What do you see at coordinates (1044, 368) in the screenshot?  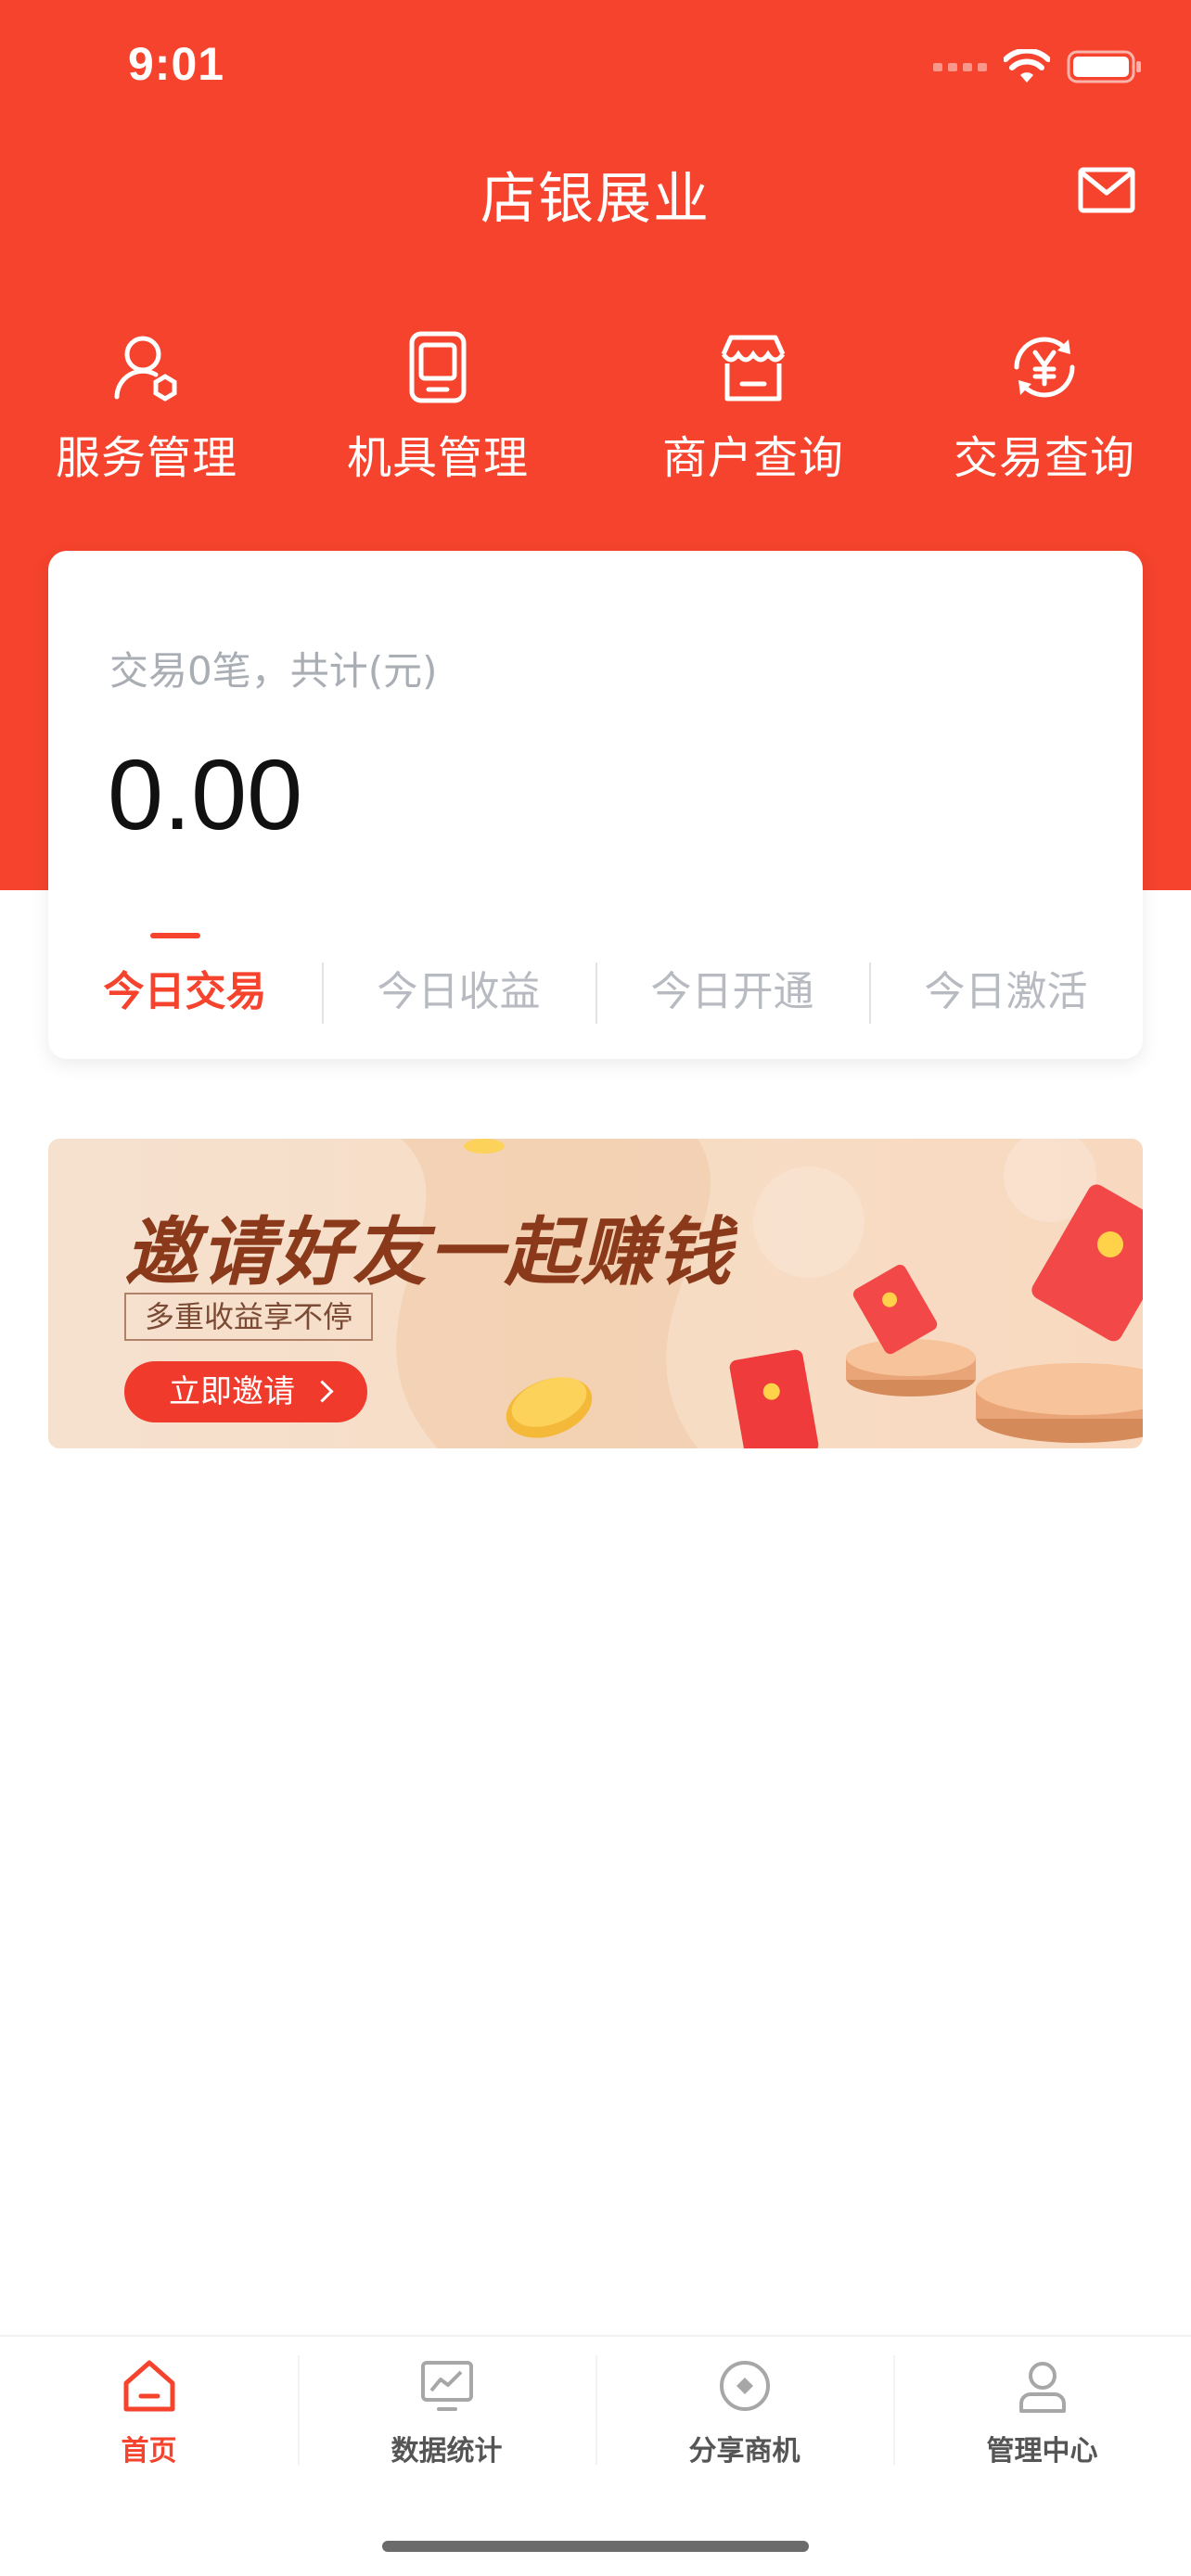 I see `yuan-exchange-icon` at bounding box center [1044, 368].